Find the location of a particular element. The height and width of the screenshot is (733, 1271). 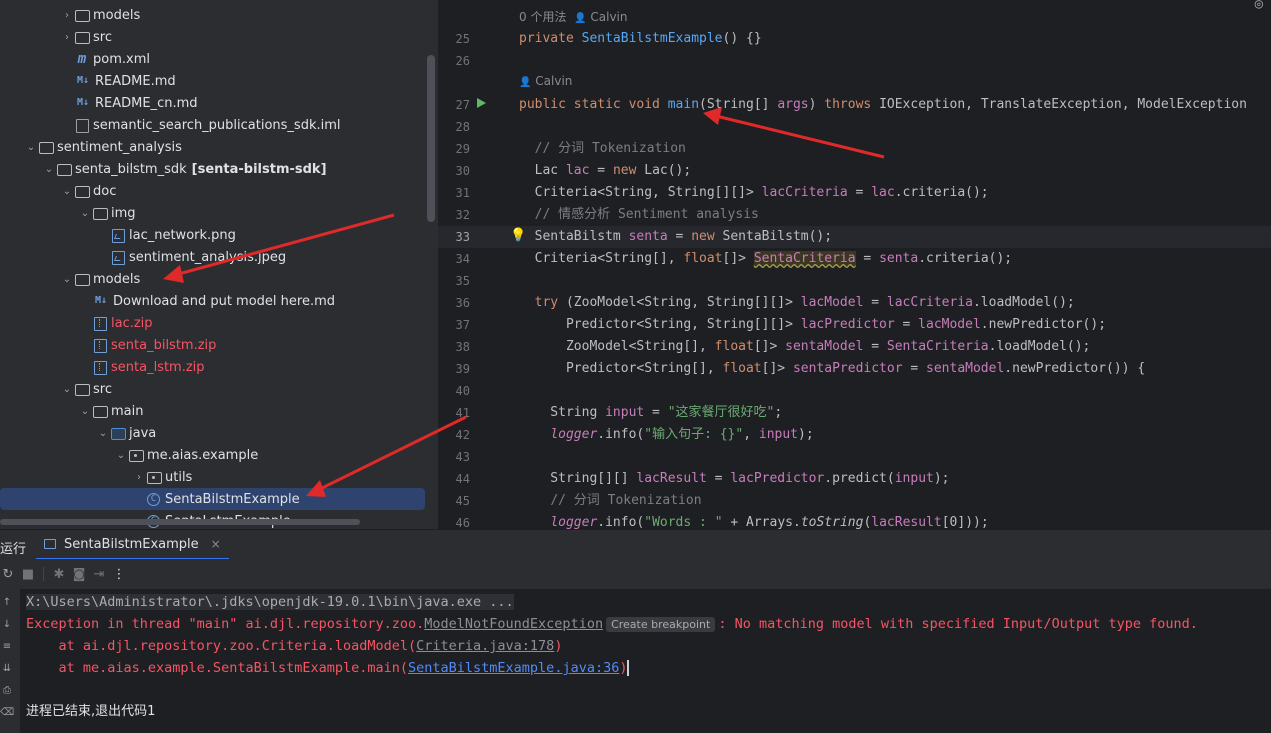

source-folder-icon is located at coordinates (118, 433).